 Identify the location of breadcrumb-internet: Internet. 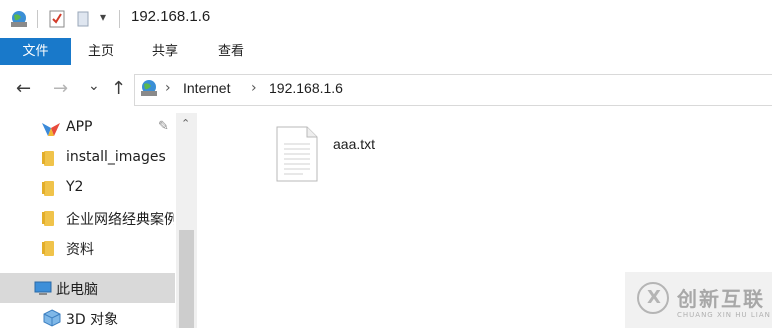
(206, 88).